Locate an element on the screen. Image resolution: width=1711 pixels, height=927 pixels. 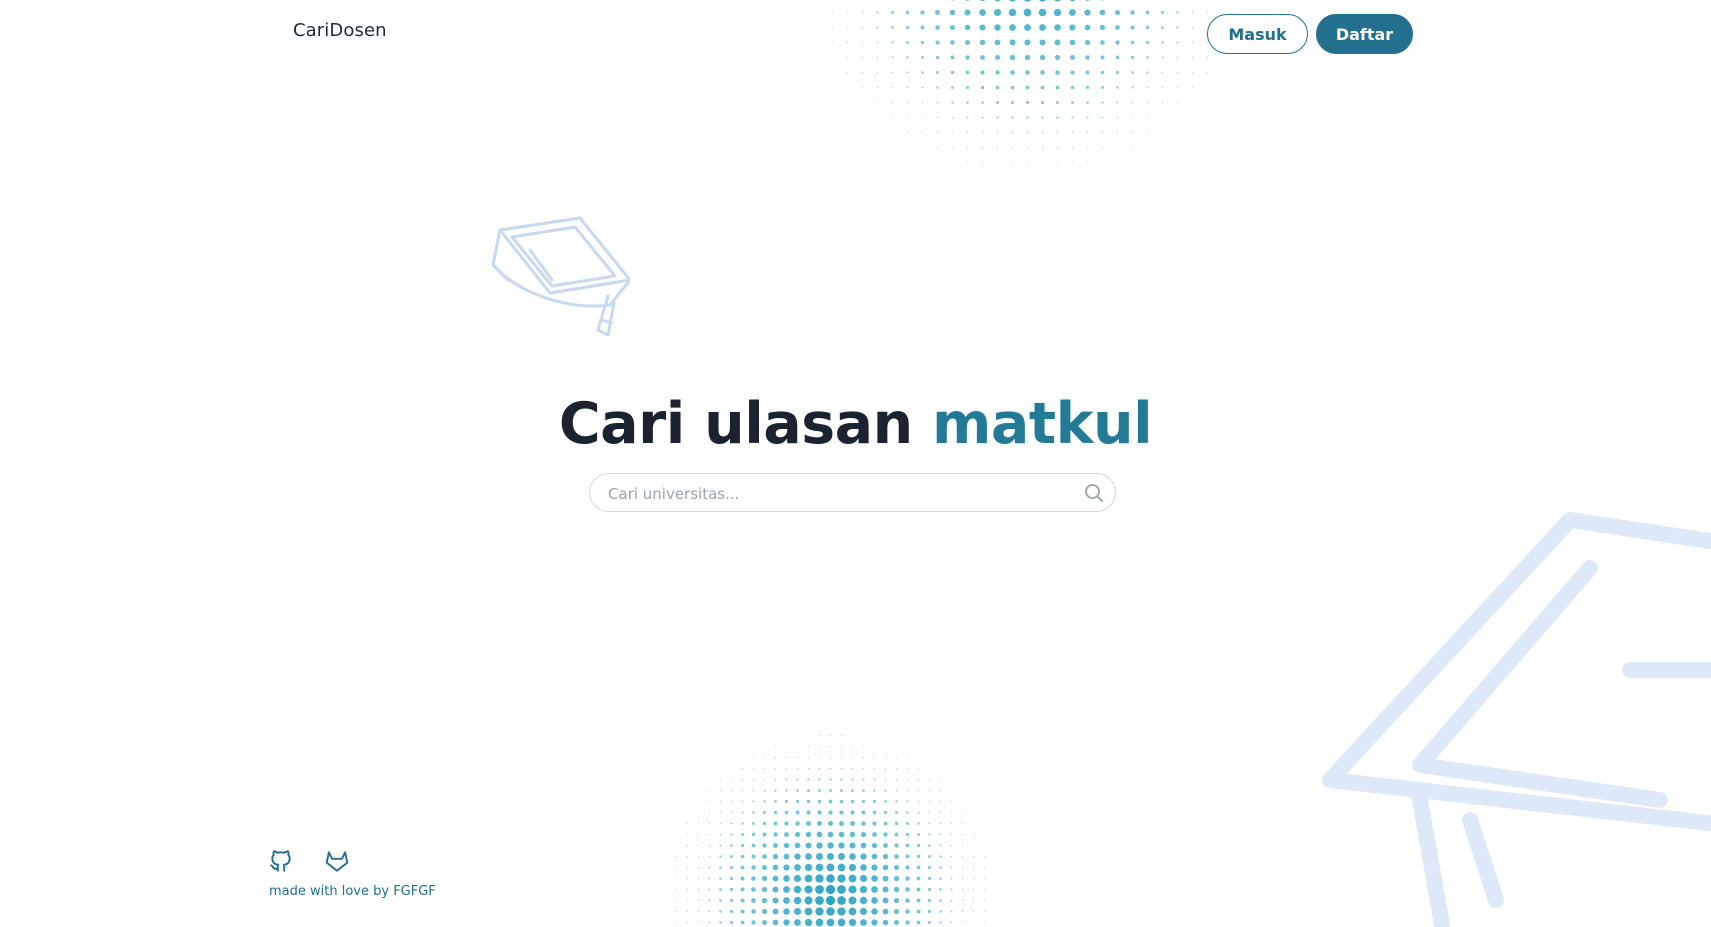
search-icon is located at coordinates (1094, 493).